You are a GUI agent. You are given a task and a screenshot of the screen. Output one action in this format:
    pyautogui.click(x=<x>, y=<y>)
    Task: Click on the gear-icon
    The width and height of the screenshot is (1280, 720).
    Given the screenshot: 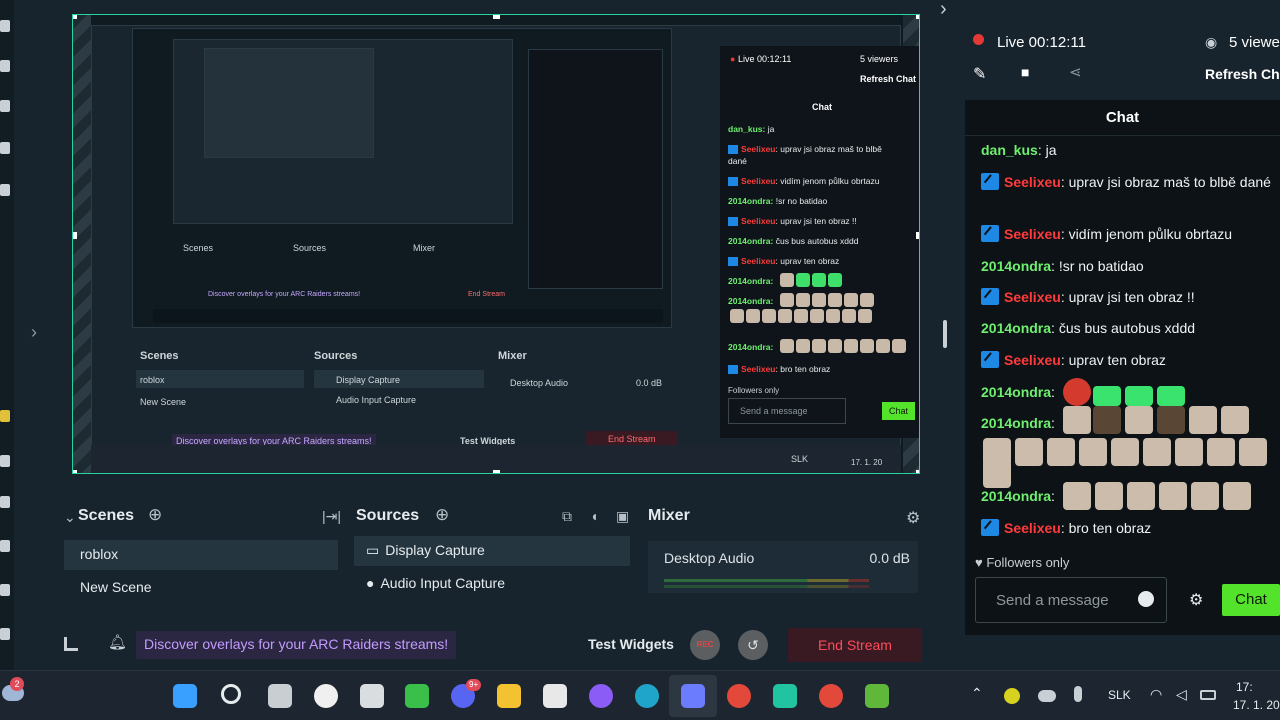 What is the action you would take?
    pyautogui.click(x=5, y=590)
    